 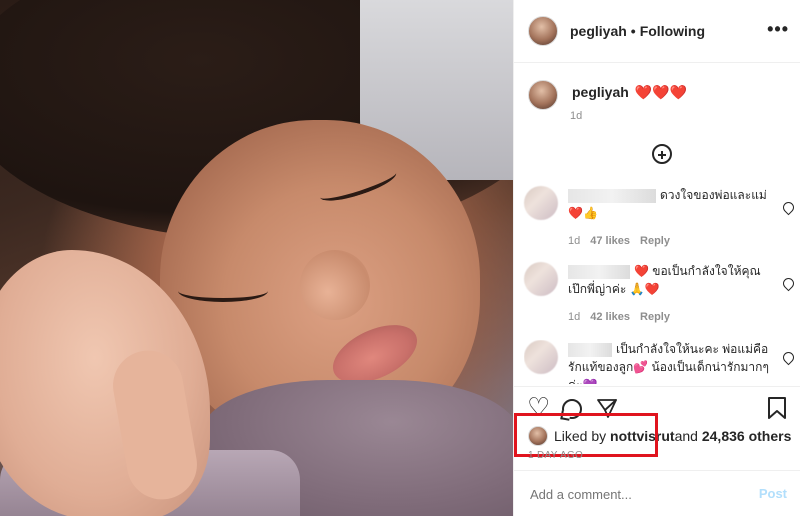 What do you see at coordinates (661, 92) in the screenshot?
I see `caption-text: ❤️❤️❤️` at bounding box center [661, 92].